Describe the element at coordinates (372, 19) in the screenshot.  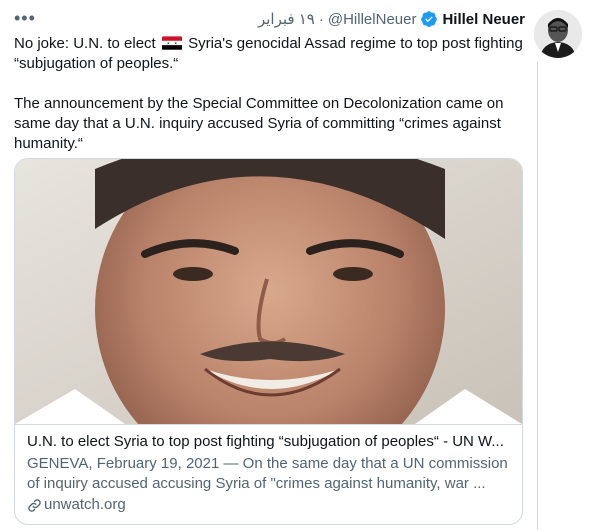
I see `author-handle: @HillelNeuer` at that location.